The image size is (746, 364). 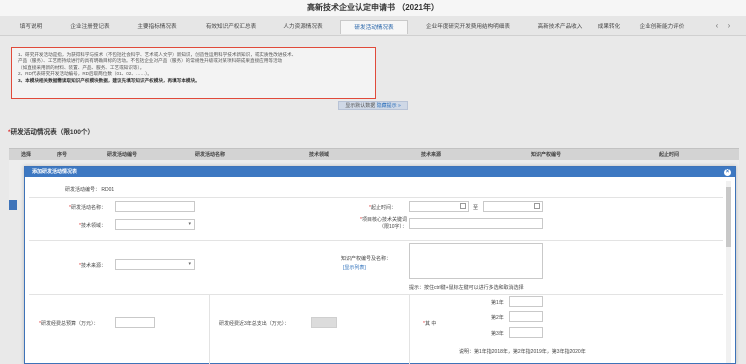 What do you see at coordinates (497, 303) in the screenshot?
I see `year-1-label: 第1年` at bounding box center [497, 303].